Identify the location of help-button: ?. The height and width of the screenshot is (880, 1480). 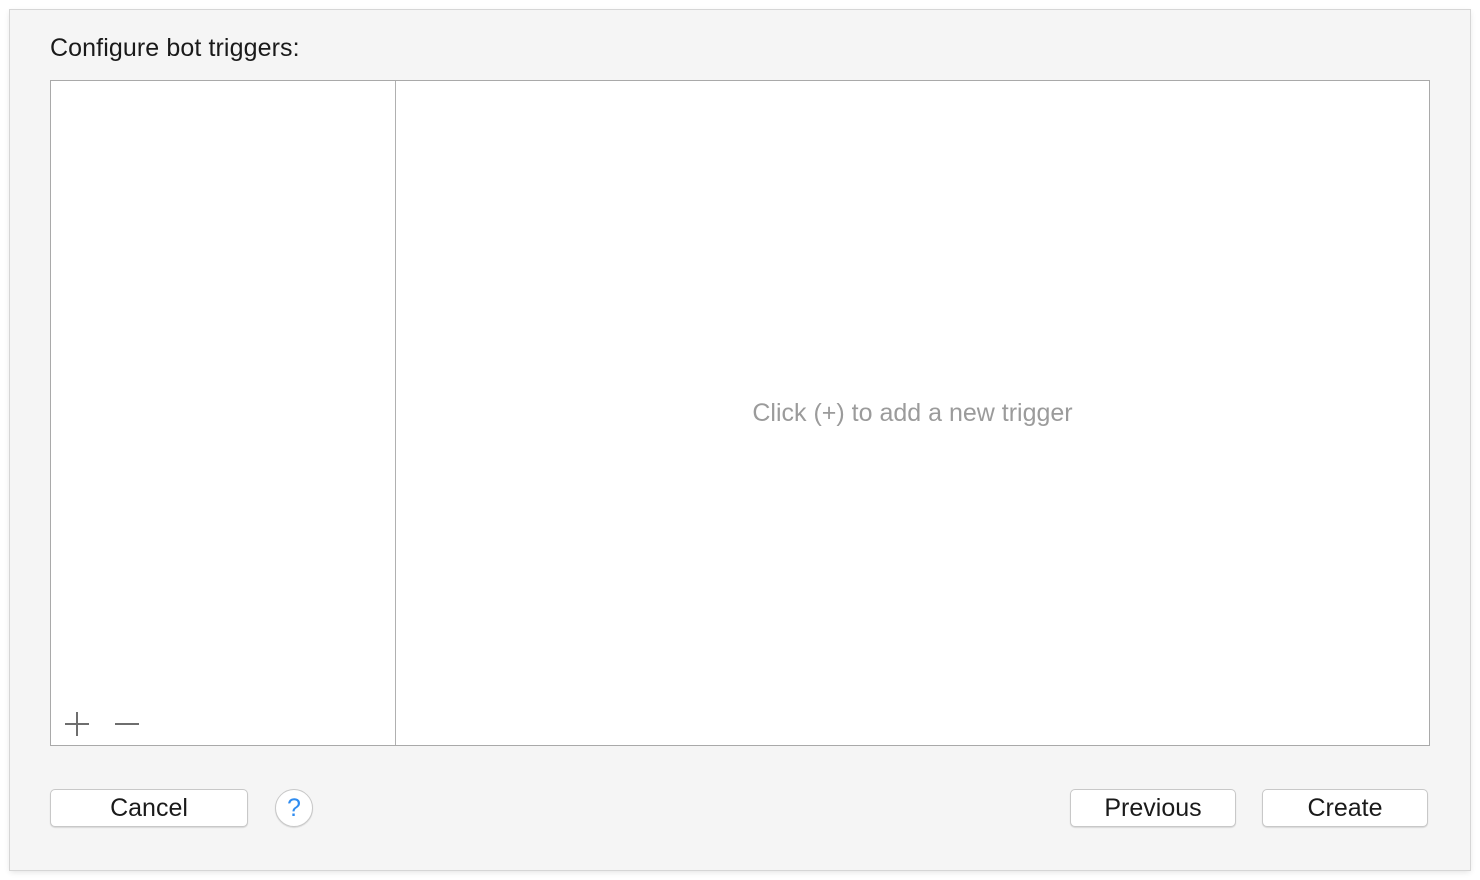
(294, 808).